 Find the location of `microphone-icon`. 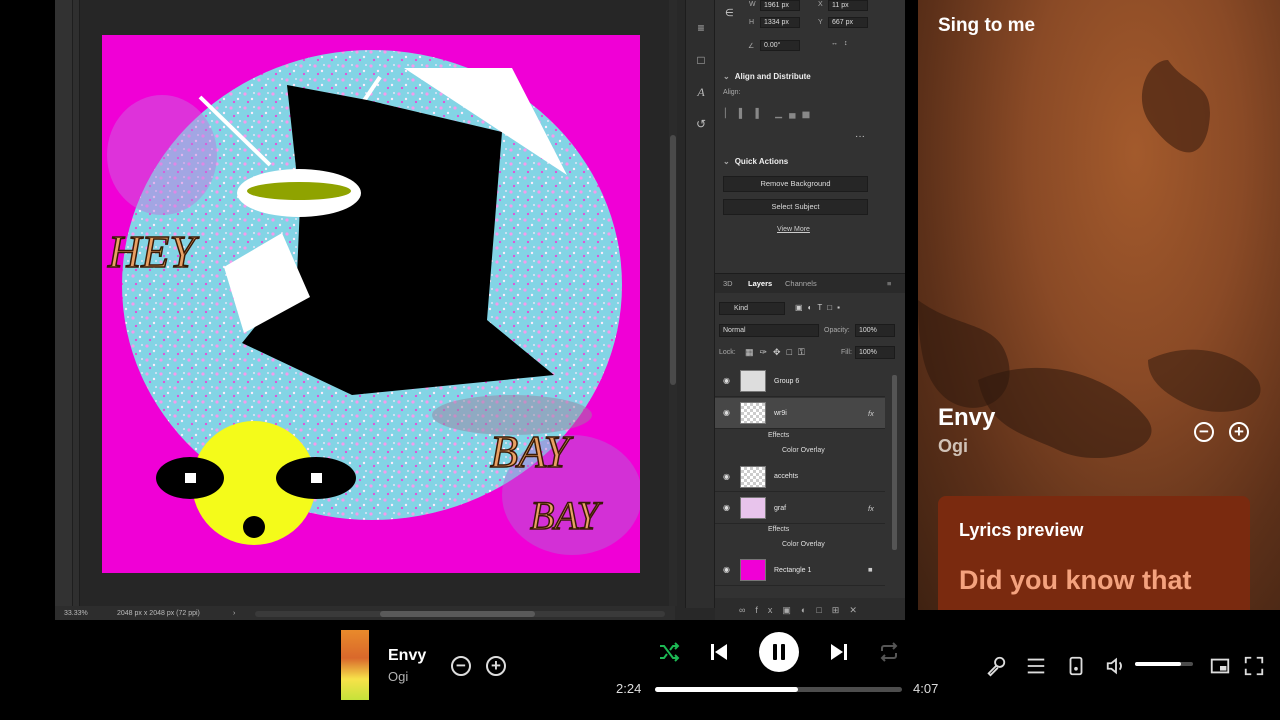

microphone-icon is located at coordinates (996, 666).